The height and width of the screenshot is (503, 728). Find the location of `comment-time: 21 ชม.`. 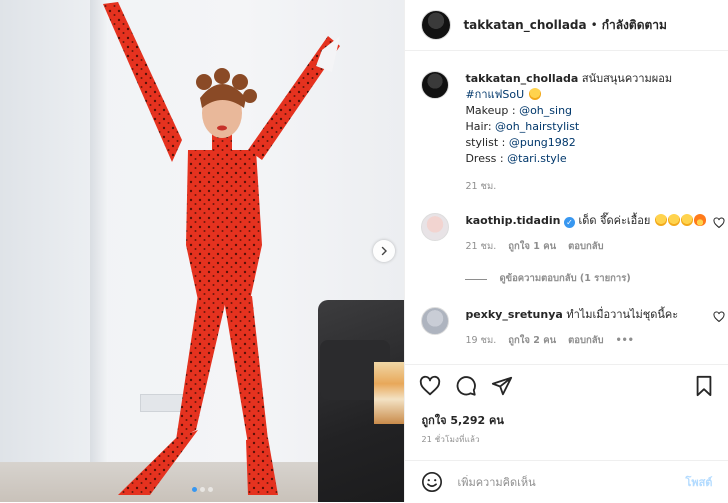

comment-time: 21 ชม. is located at coordinates (480, 247).